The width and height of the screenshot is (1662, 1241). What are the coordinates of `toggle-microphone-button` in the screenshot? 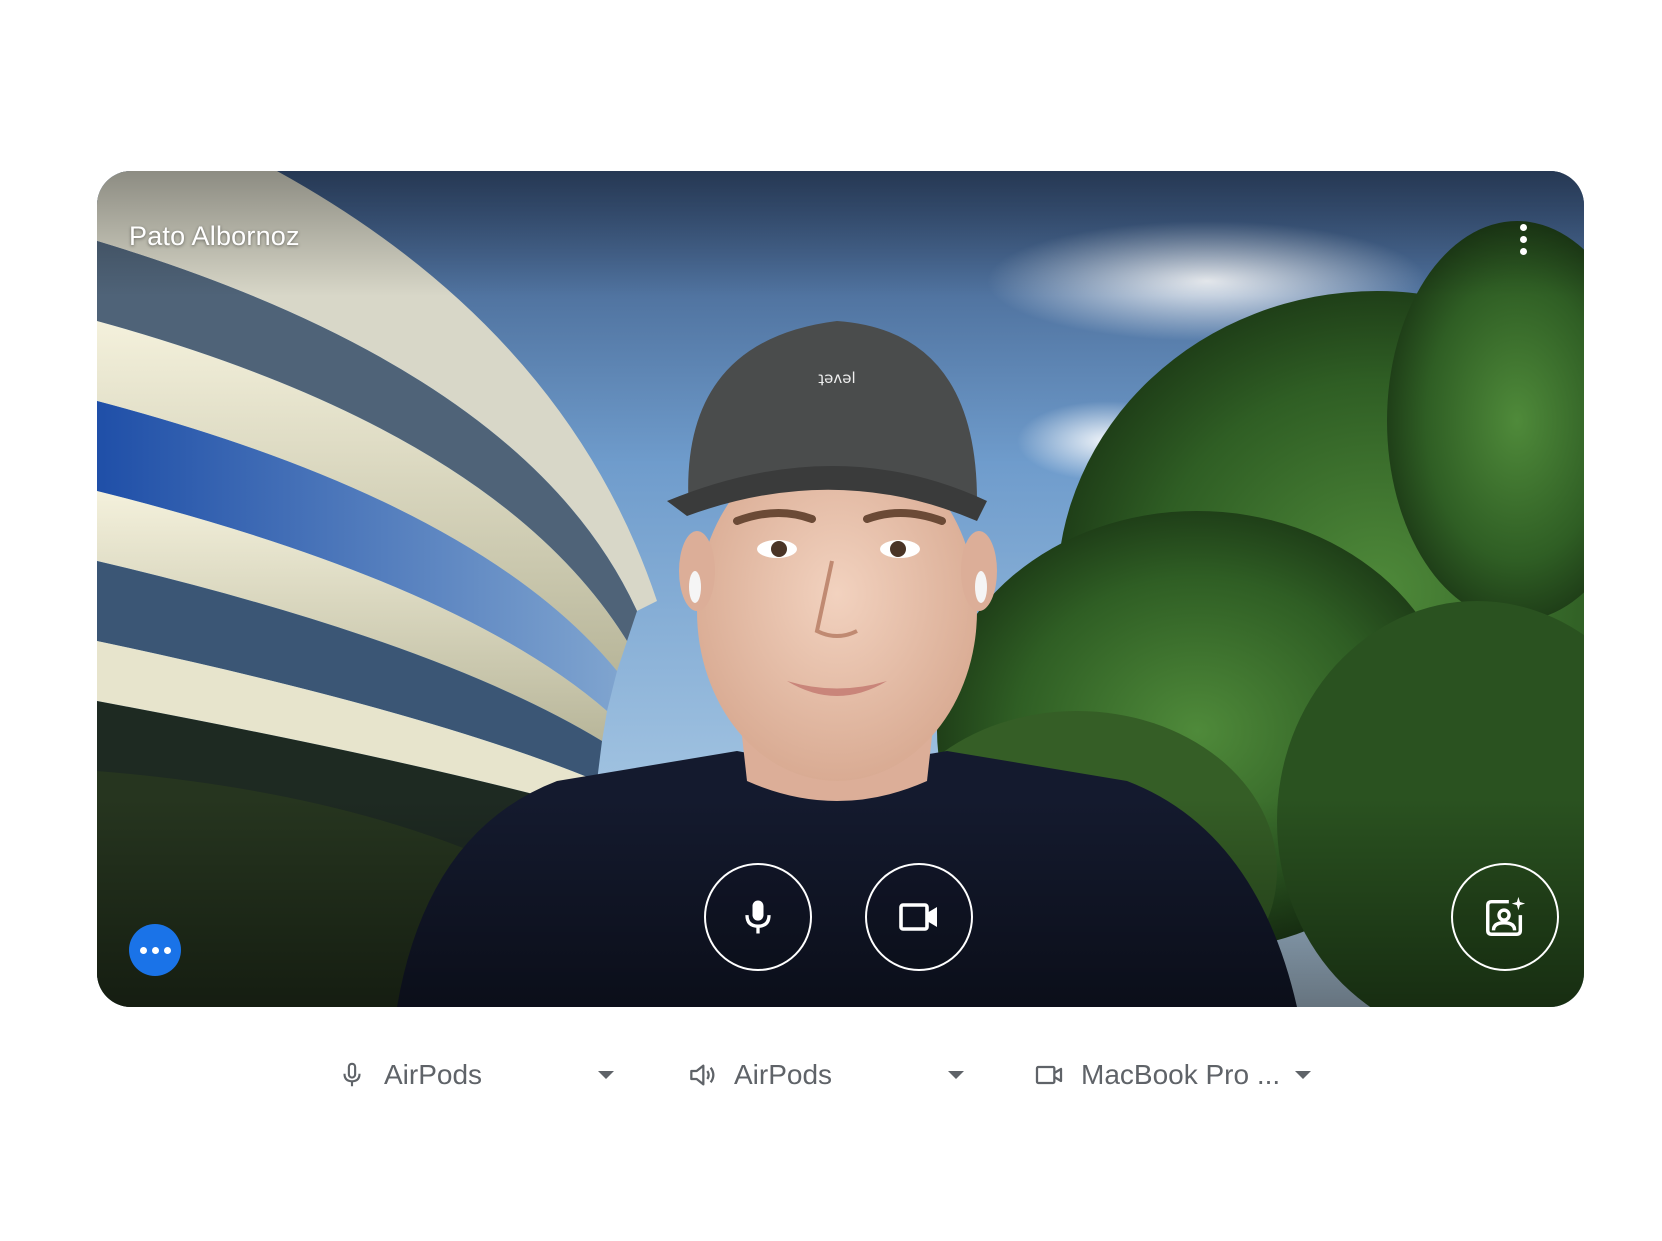 It's located at (758, 917).